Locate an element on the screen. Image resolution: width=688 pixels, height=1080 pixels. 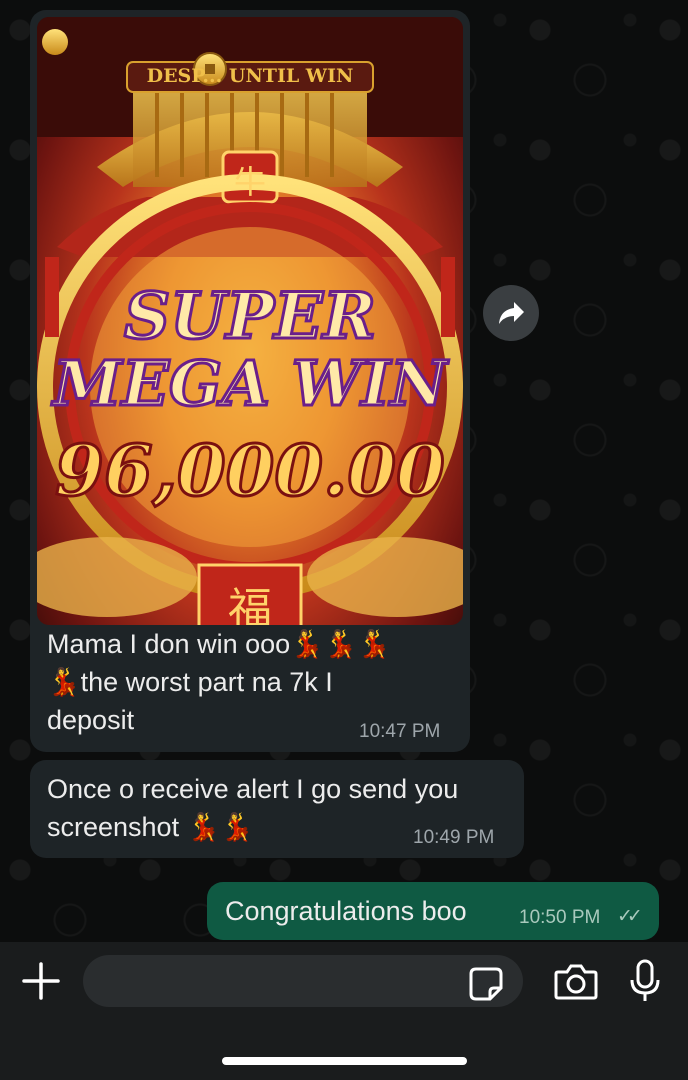
banner-text: DESP... UNTIL WIN is located at coordinates (250, 76).